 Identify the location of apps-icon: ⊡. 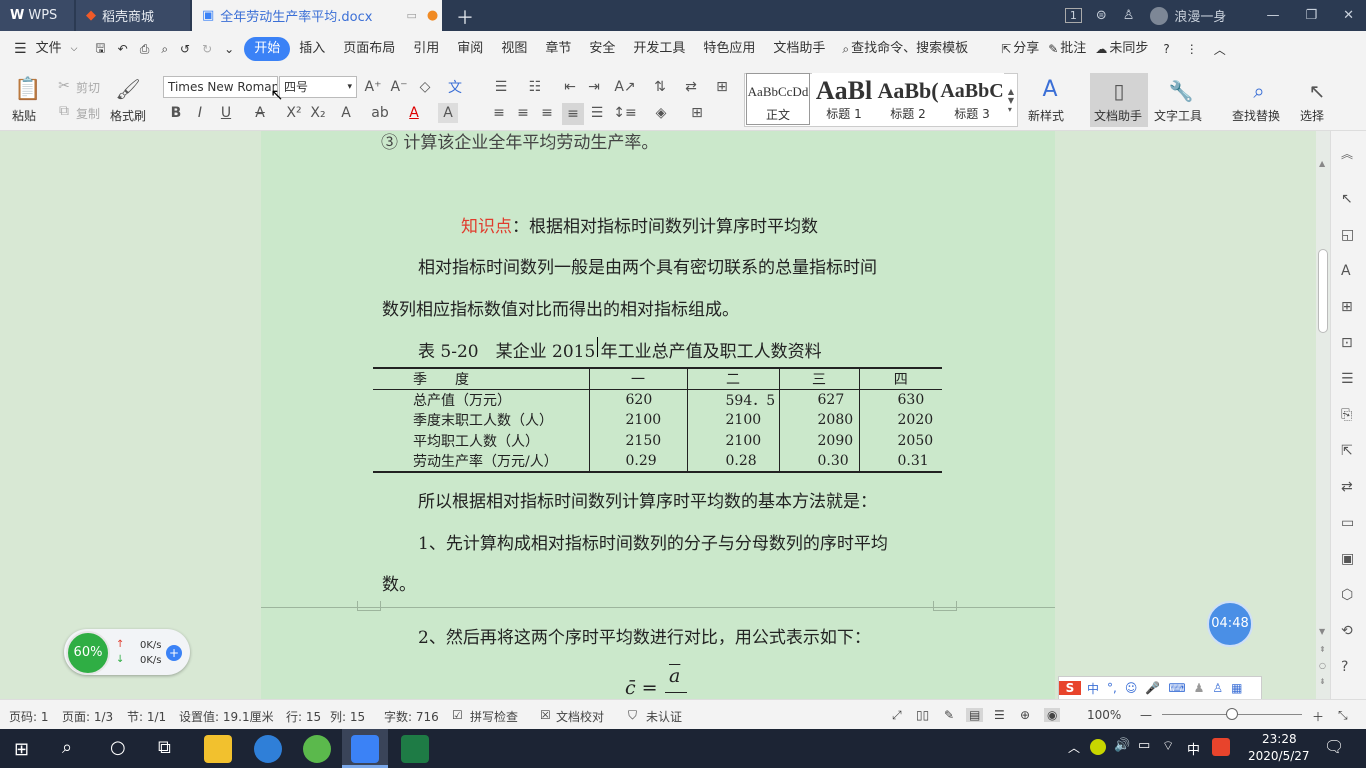
(1347, 343).